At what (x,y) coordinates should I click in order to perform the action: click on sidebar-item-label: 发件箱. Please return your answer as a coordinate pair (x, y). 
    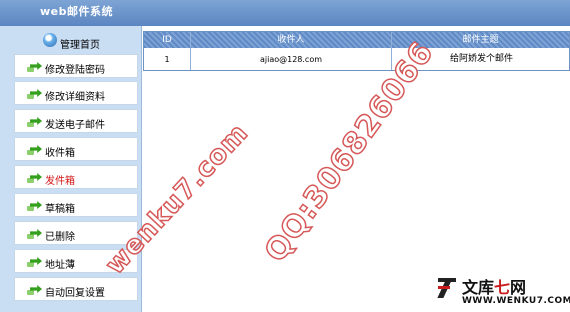
    Looking at the image, I should click on (60, 181).